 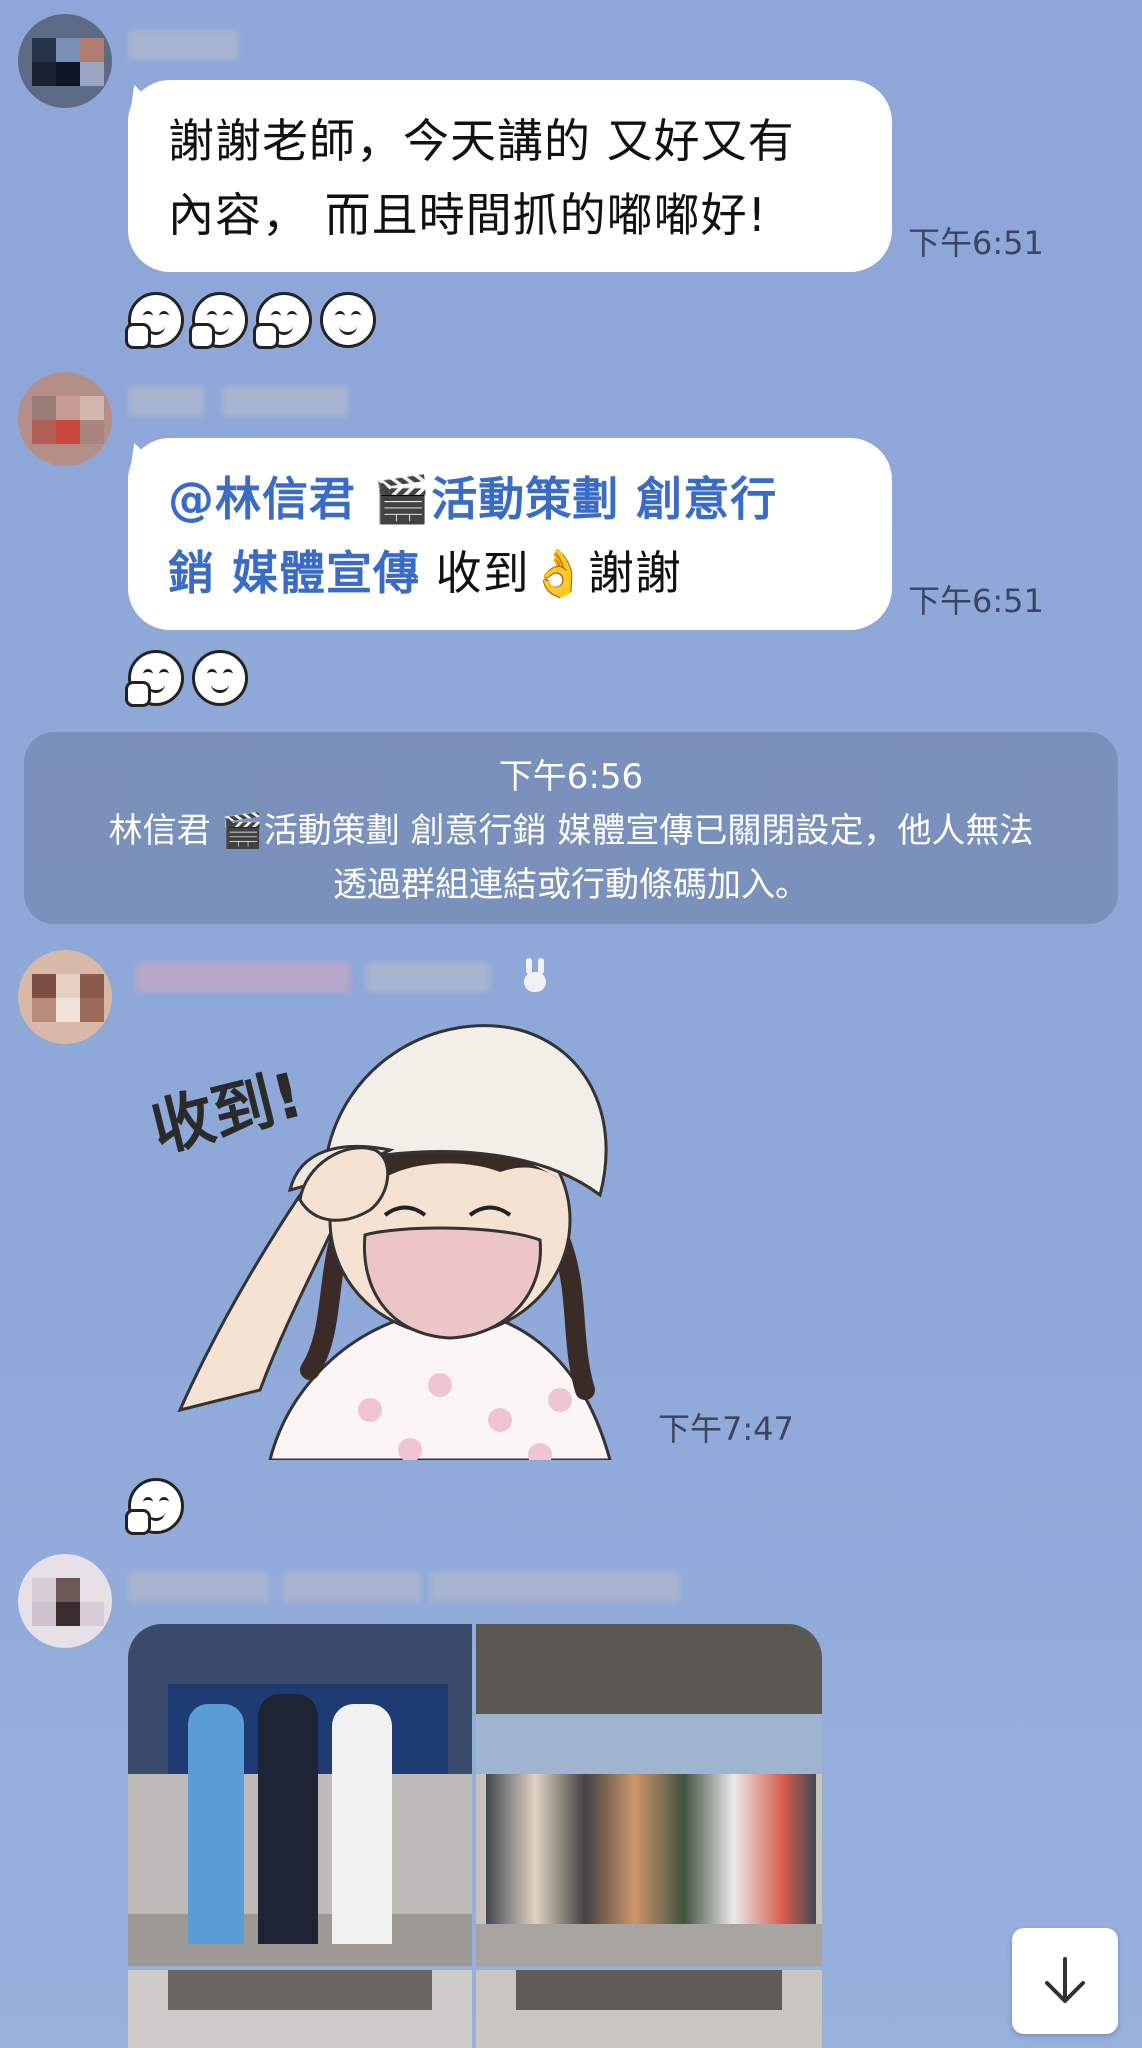 I want to click on message-text-line: 謝謝老師，今天講的 又好又有, so click(x=481, y=141).